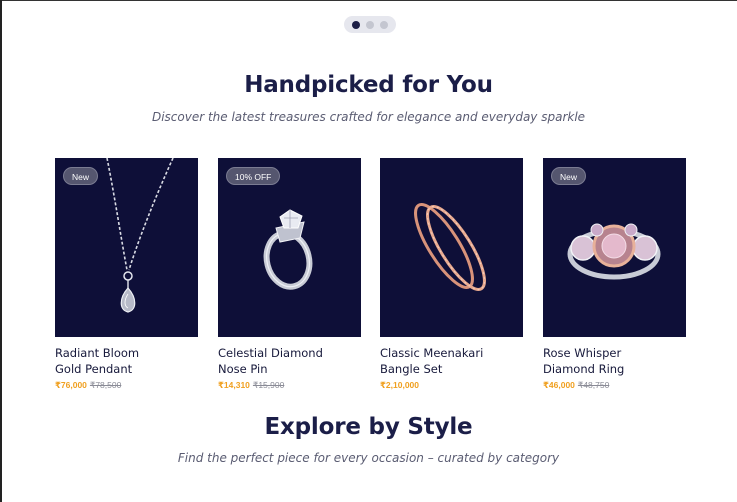 The image size is (737, 502). What do you see at coordinates (94, 368) in the screenshot?
I see `product-name-line2: Gold Pendant` at bounding box center [94, 368].